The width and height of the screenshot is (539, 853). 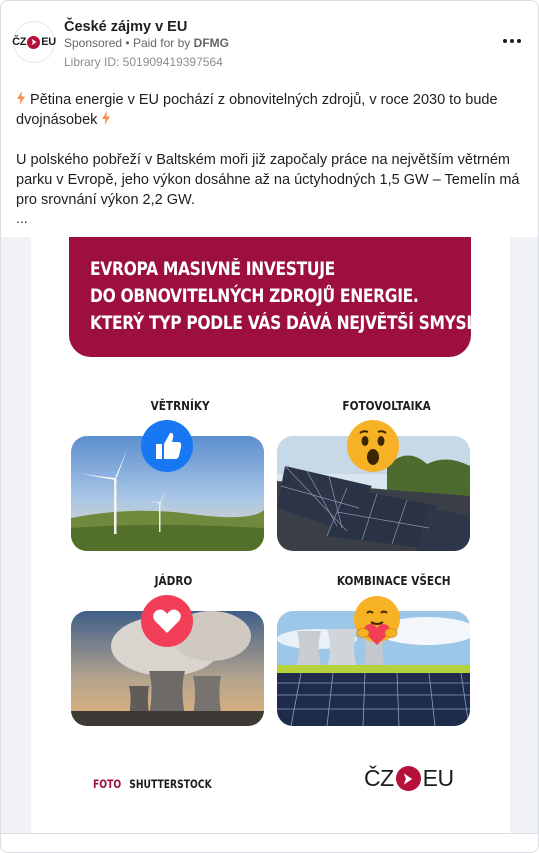 What do you see at coordinates (167, 446) in the screenshot?
I see `like-reaction-icon` at bounding box center [167, 446].